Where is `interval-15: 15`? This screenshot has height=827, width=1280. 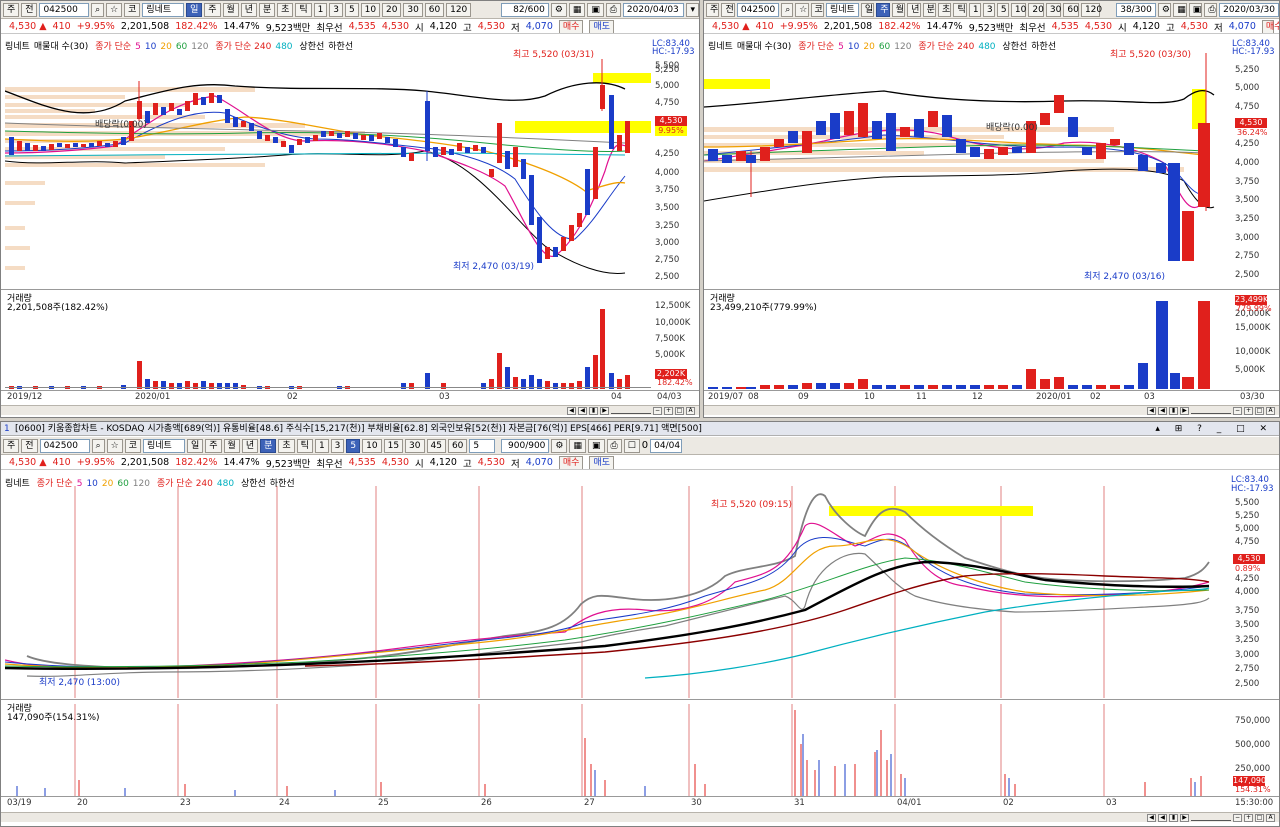 interval-15: 15 is located at coordinates (393, 445).